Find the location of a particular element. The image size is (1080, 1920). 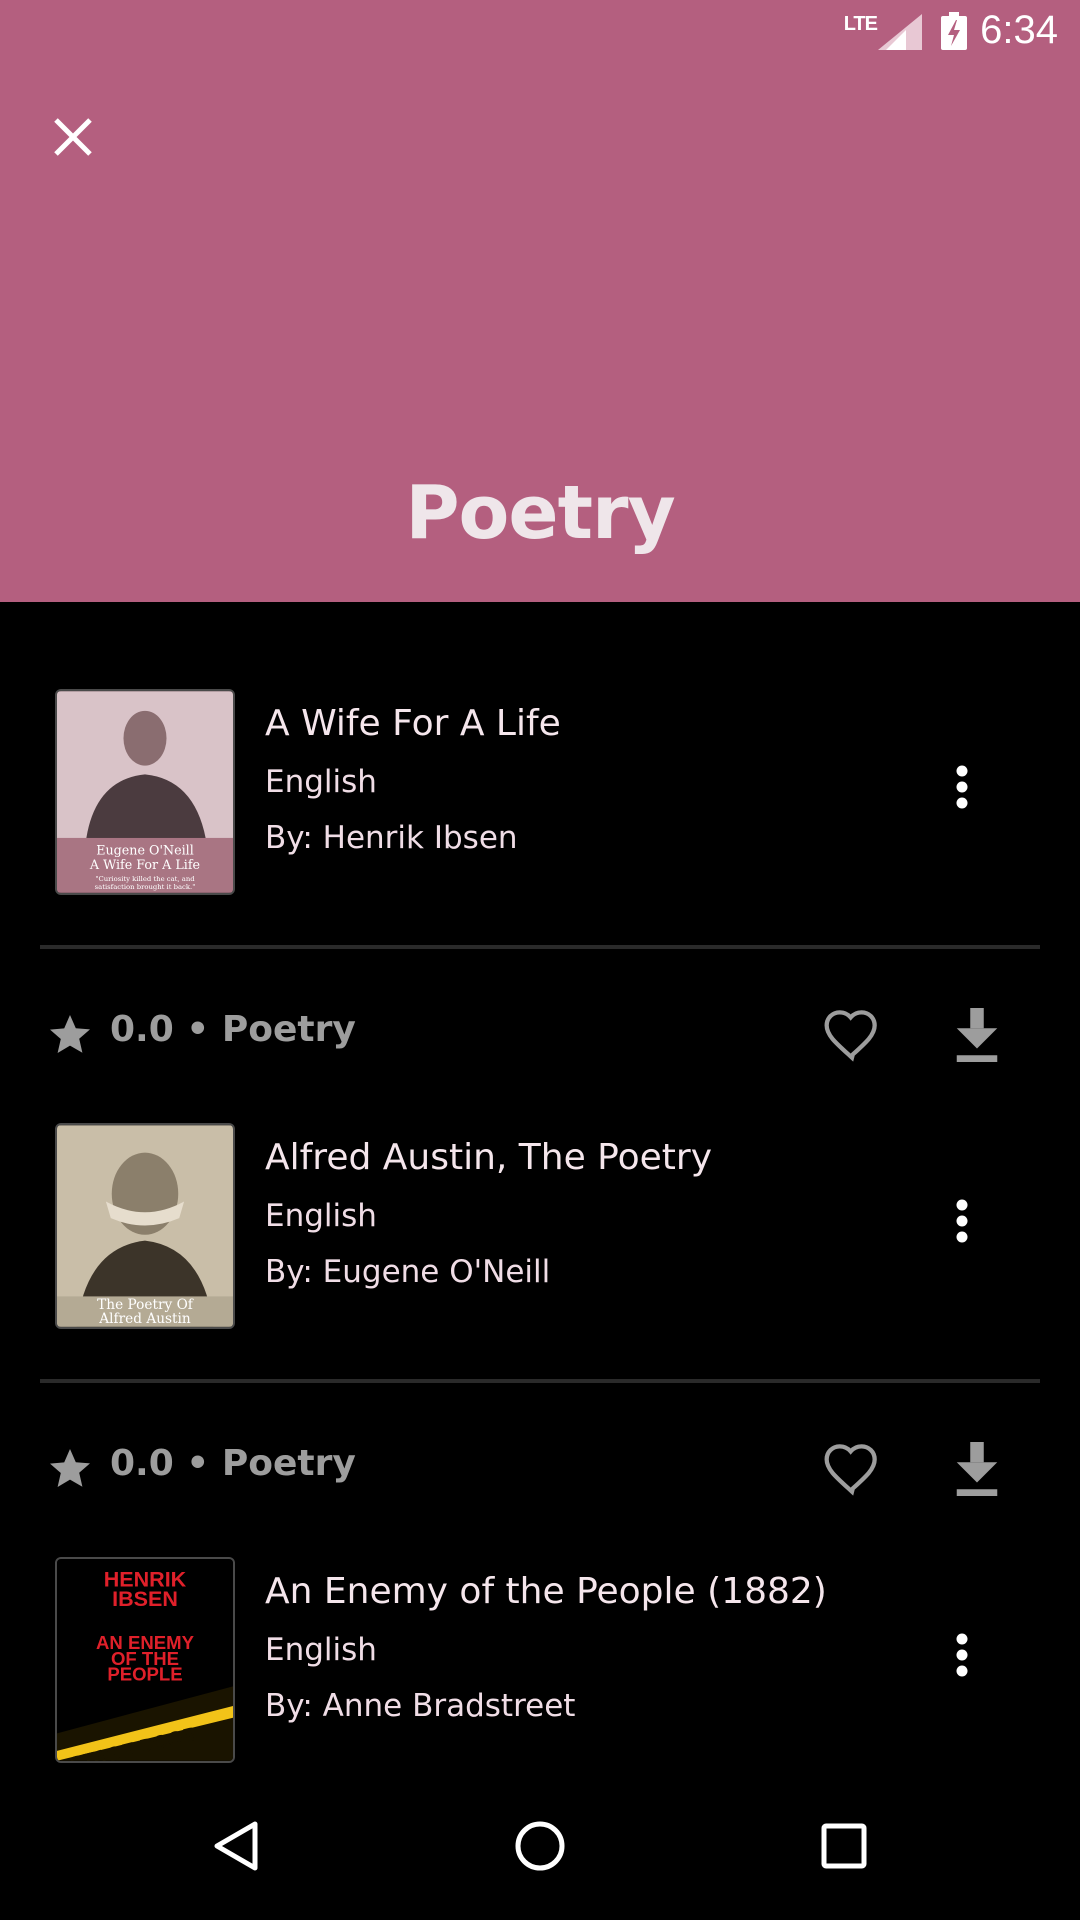

battery-charging-icon is located at coordinates (954, 31).